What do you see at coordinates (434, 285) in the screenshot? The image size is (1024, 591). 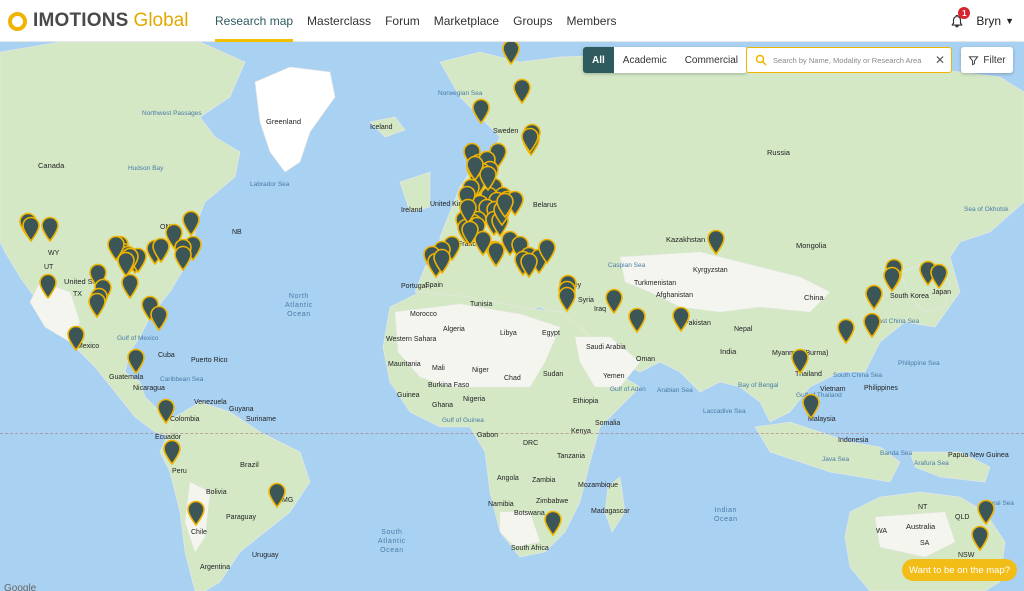 I see `map-label-spain: Spain` at bounding box center [434, 285].